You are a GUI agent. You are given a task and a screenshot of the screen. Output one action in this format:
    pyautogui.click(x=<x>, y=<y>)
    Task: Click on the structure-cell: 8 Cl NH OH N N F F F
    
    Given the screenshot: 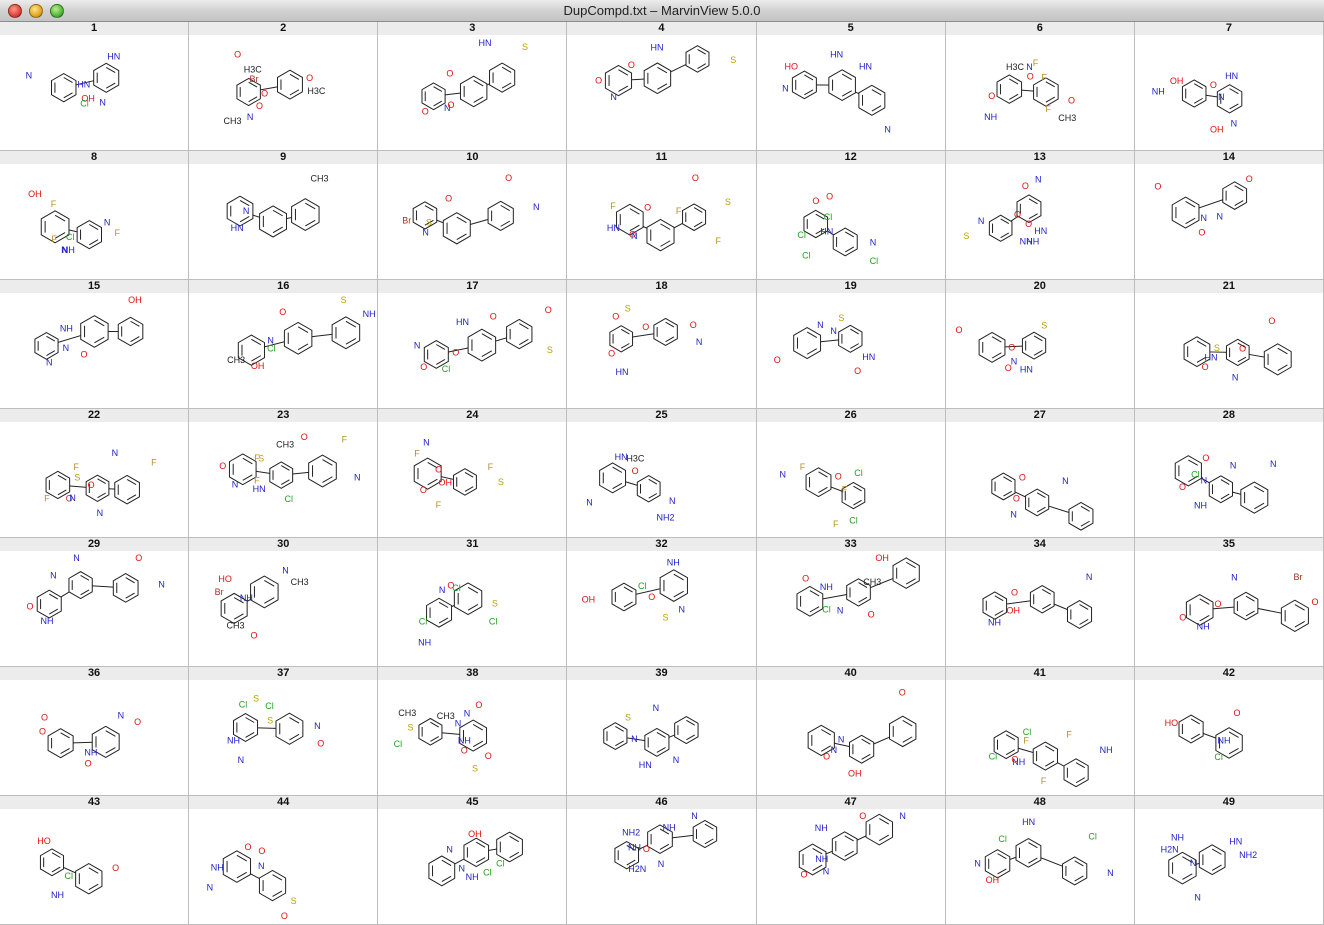 What is the action you would take?
    pyautogui.click(x=95, y=215)
    